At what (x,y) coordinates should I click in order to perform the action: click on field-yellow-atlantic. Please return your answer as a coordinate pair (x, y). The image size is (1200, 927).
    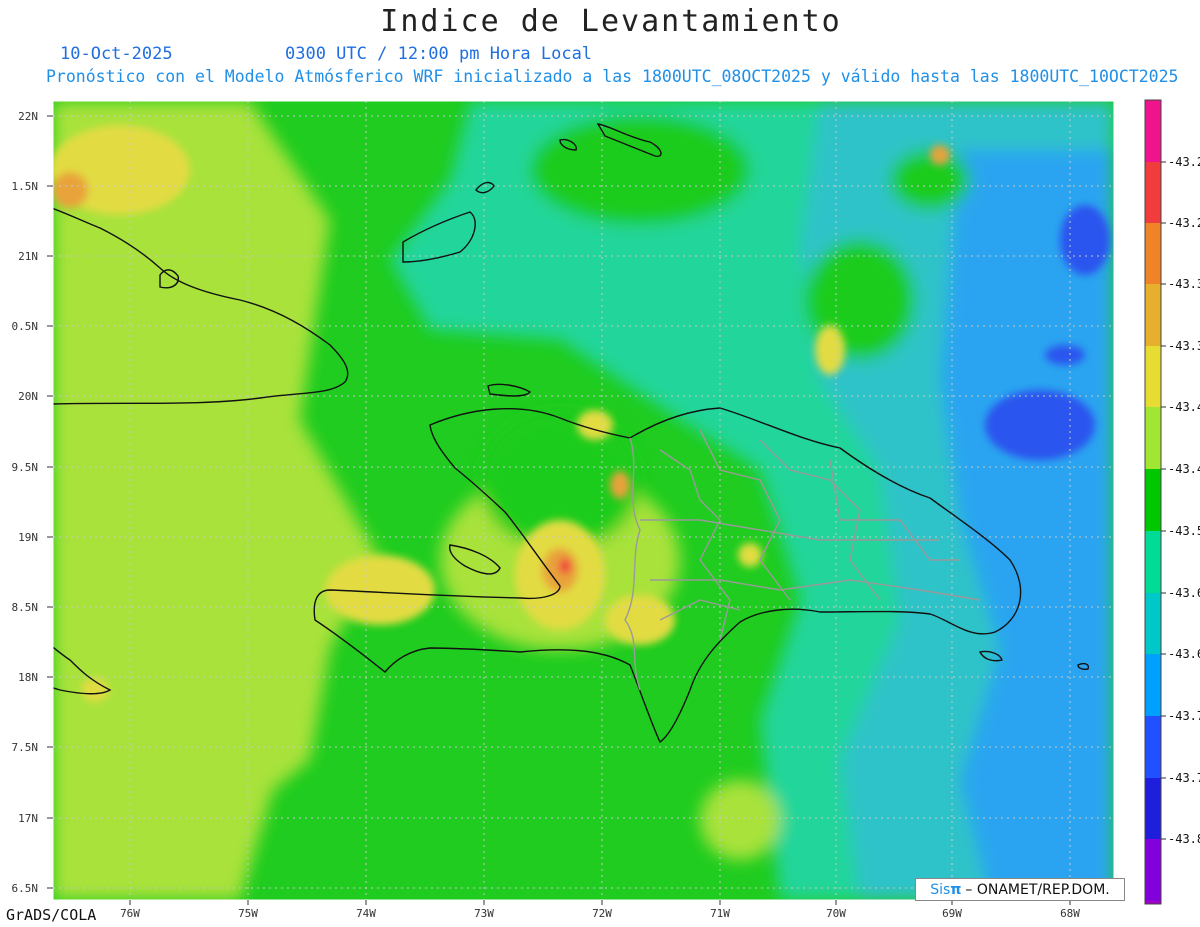
    Looking at the image, I should click on (830, 350).